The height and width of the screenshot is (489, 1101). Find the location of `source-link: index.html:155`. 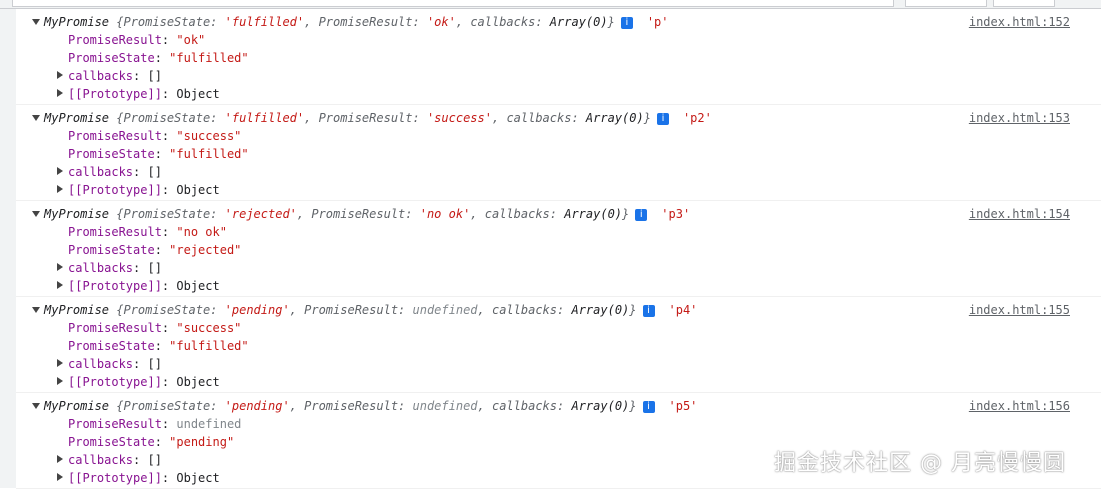

source-link: index.html:155 is located at coordinates (1019, 310).